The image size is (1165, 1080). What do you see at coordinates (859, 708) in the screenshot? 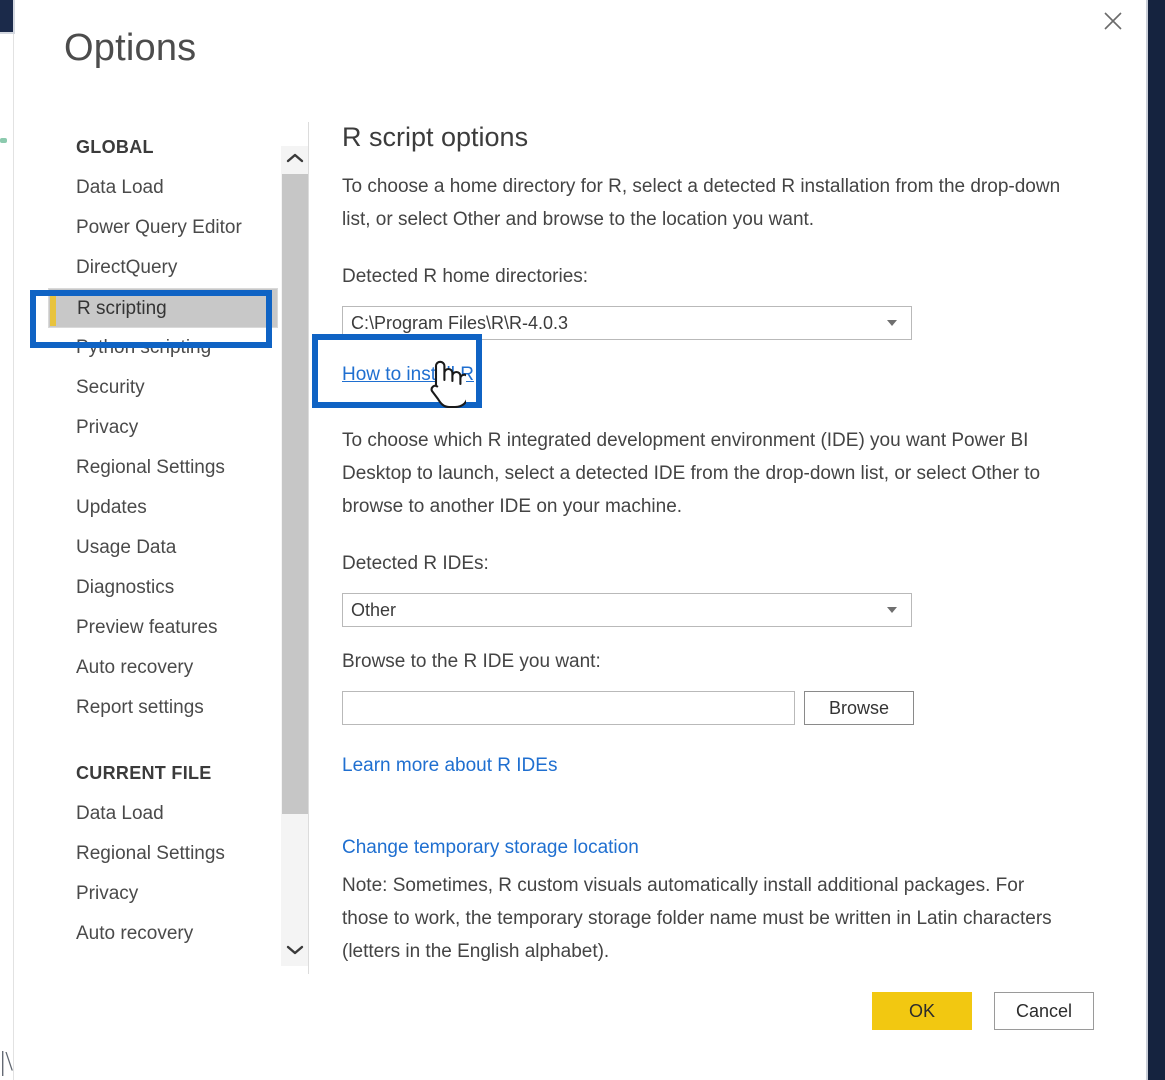
I see `browse-button: Browse` at bounding box center [859, 708].